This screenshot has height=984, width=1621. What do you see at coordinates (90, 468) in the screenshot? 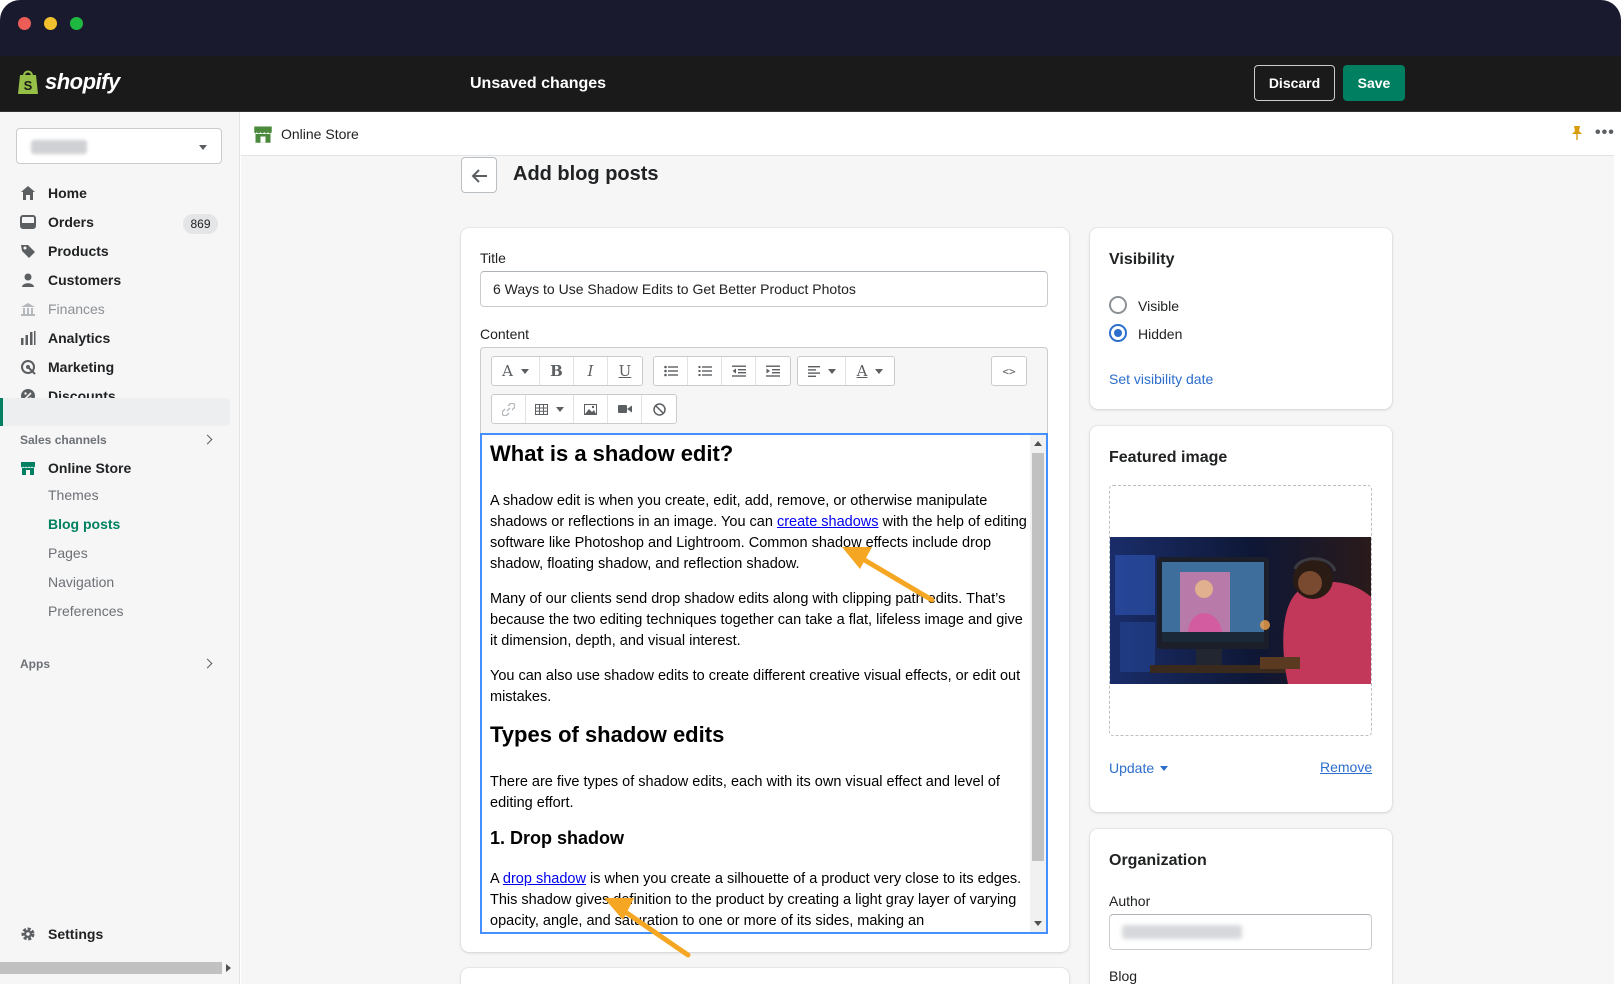
I see `sidebar-item-label: Online Store` at bounding box center [90, 468].